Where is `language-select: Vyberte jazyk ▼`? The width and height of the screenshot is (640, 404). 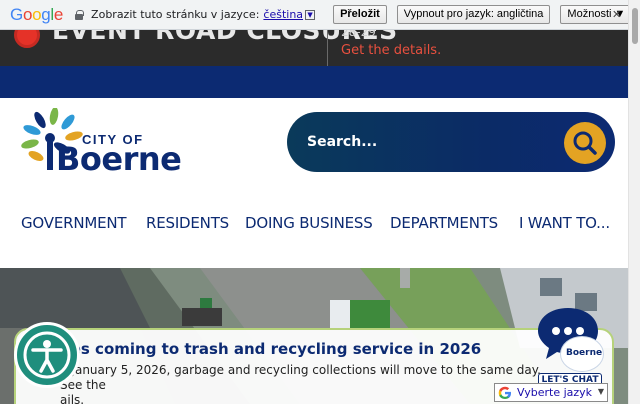 language-select: Vyberte jazyk ▼ is located at coordinates (551, 392).